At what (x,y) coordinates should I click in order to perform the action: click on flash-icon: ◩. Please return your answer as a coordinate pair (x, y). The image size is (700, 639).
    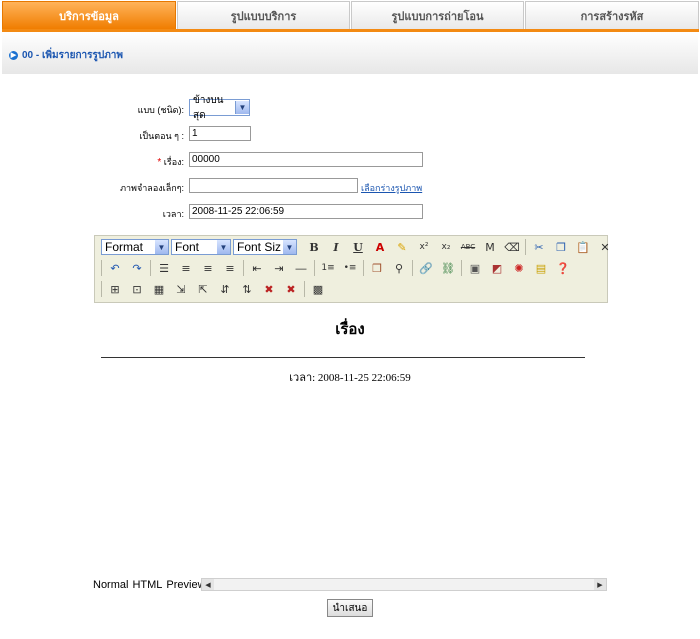
    Looking at the image, I should click on (497, 268).